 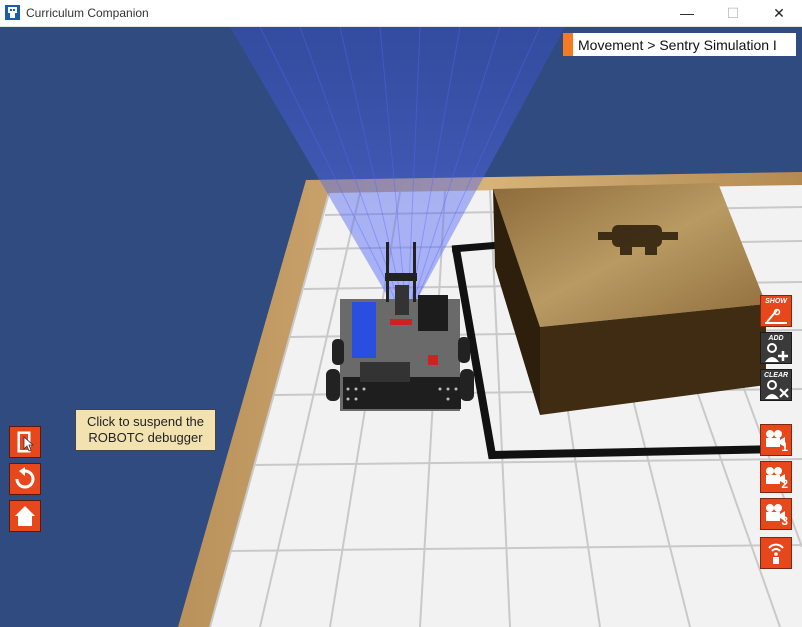 I want to click on title-bar: Curriculum Companion — ☐ ✕, so click(x=401, y=13).